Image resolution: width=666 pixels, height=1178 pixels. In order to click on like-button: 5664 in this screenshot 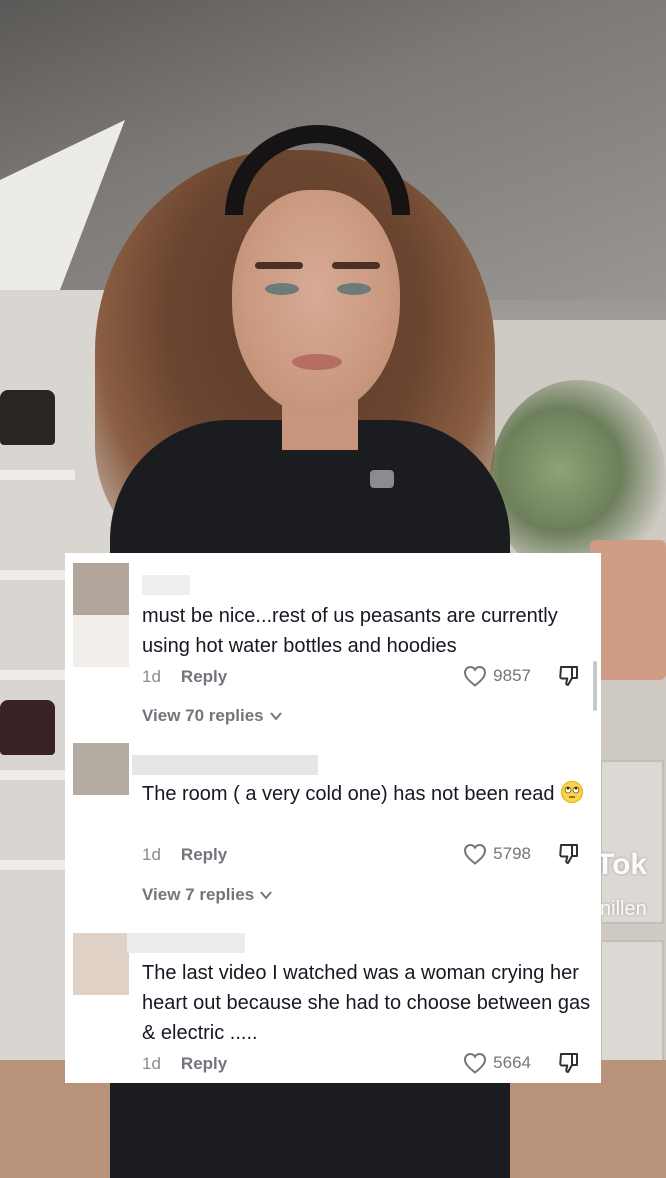, I will do `click(497, 1063)`.